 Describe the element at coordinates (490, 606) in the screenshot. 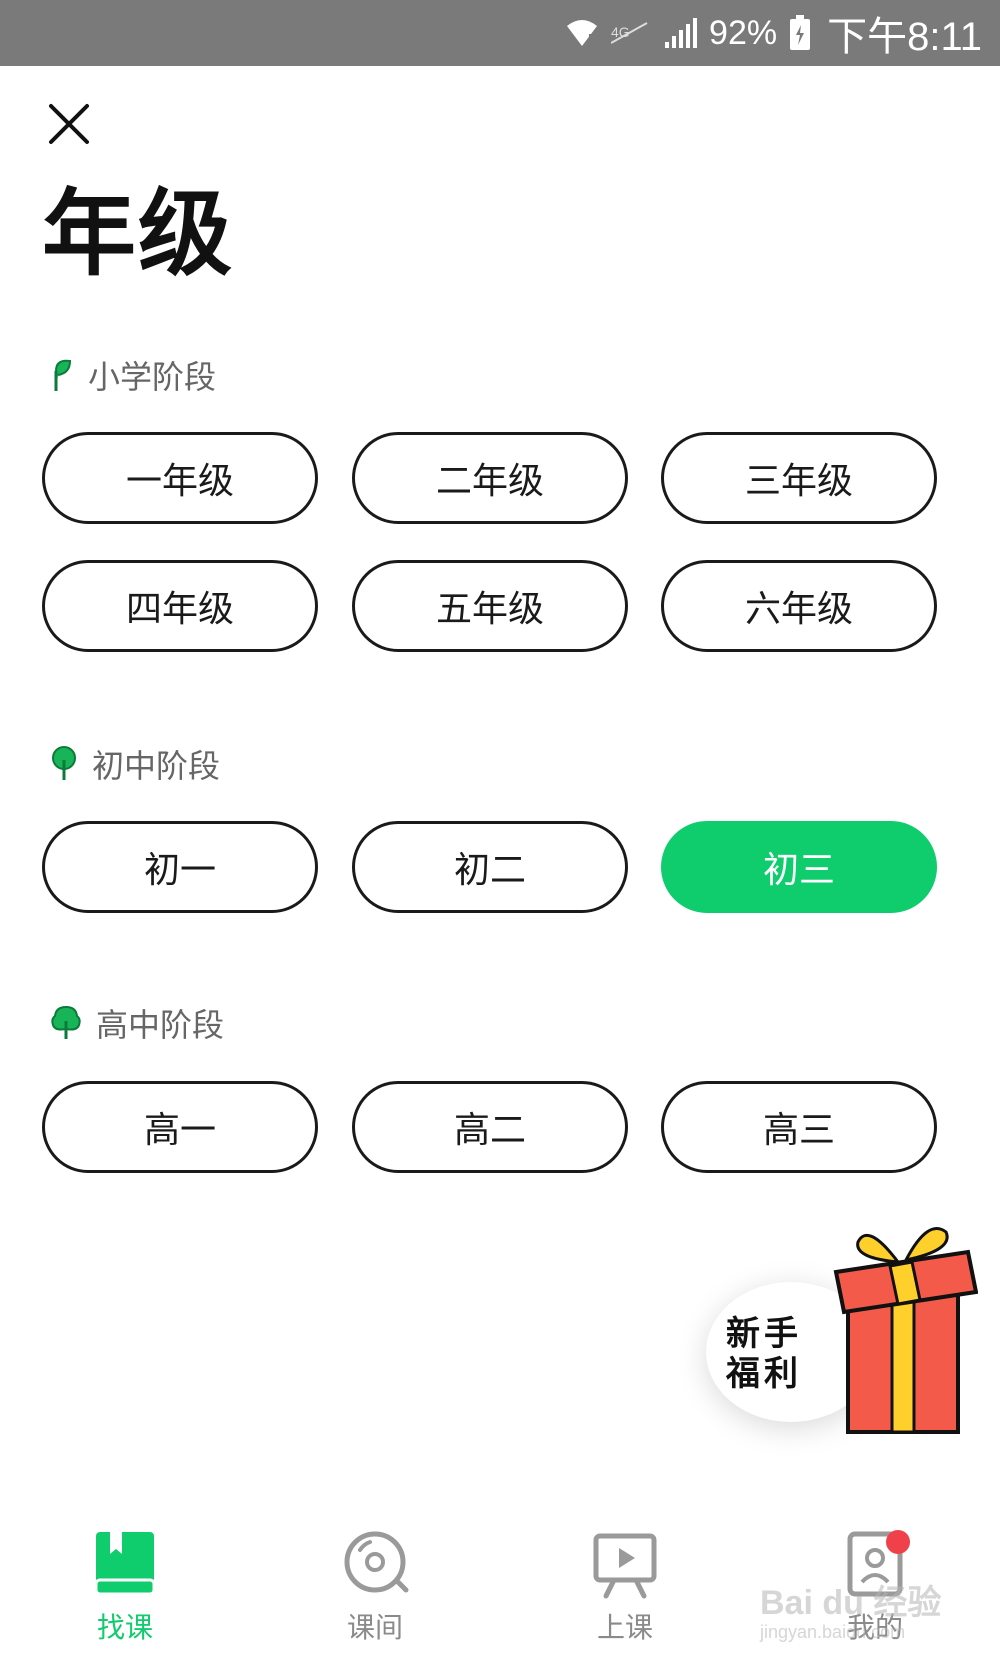

I see `grade-button-5: 五年级` at that location.